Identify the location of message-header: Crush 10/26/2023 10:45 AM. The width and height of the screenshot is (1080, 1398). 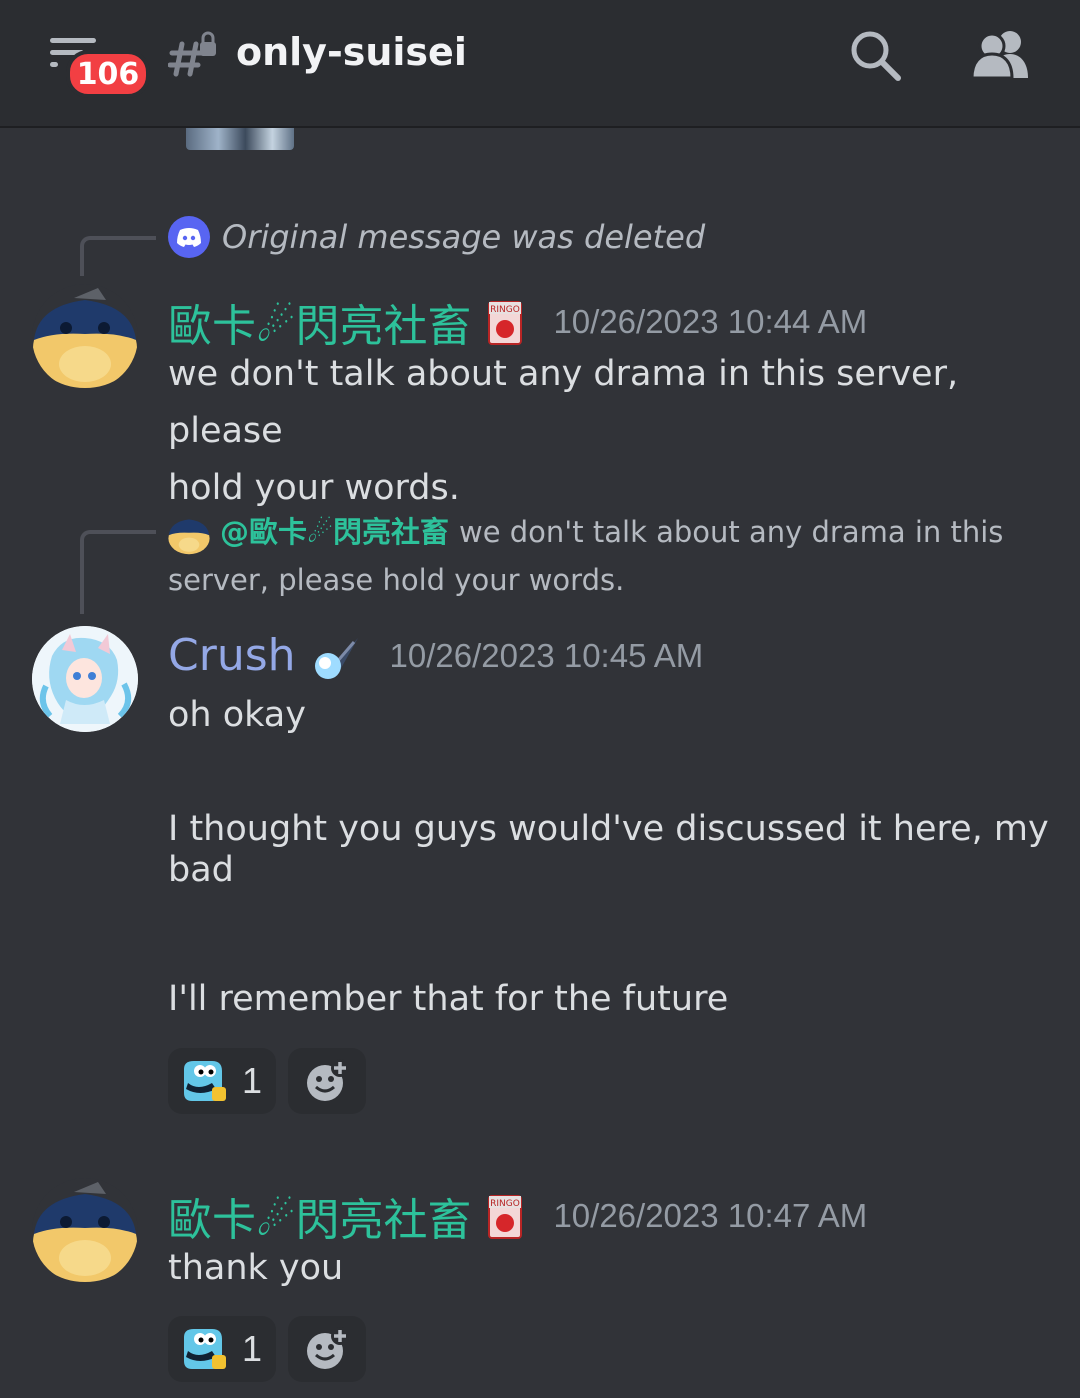
(435, 655).